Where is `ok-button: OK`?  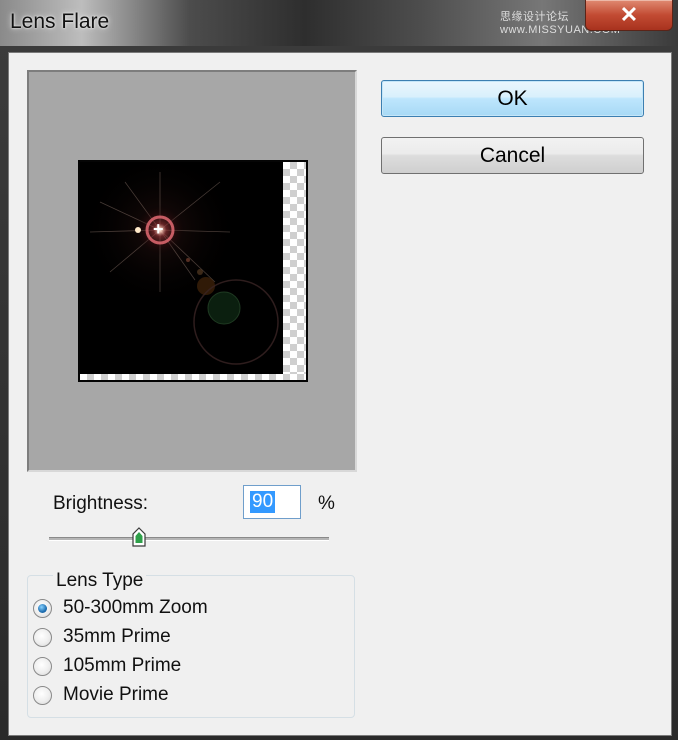 ok-button: OK is located at coordinates (512, 98).